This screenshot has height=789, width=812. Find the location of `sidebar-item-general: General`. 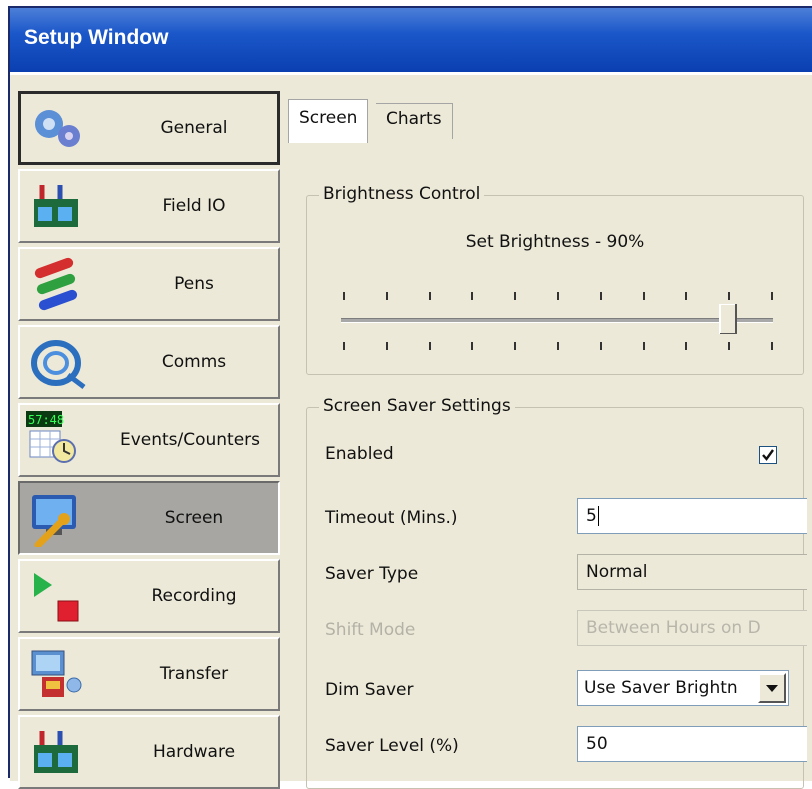

sidebar-item-general: General is located at coordinates (149, 128).